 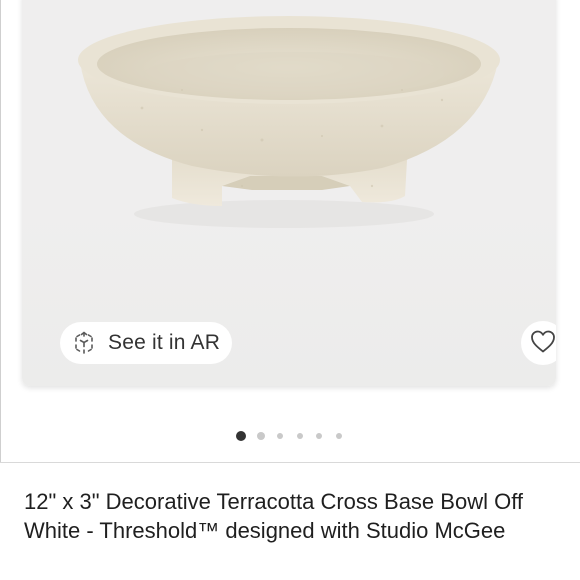 I want to click on heart-outline-icon, so click(x=542, y=343).